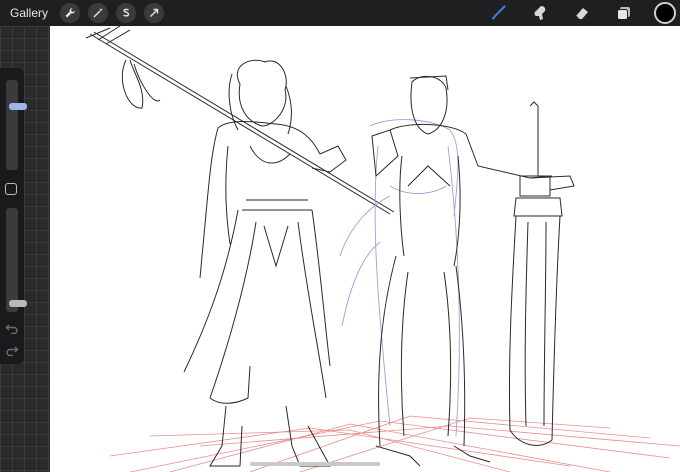  I want to click on brush-size-thumb, so click(18, 107).